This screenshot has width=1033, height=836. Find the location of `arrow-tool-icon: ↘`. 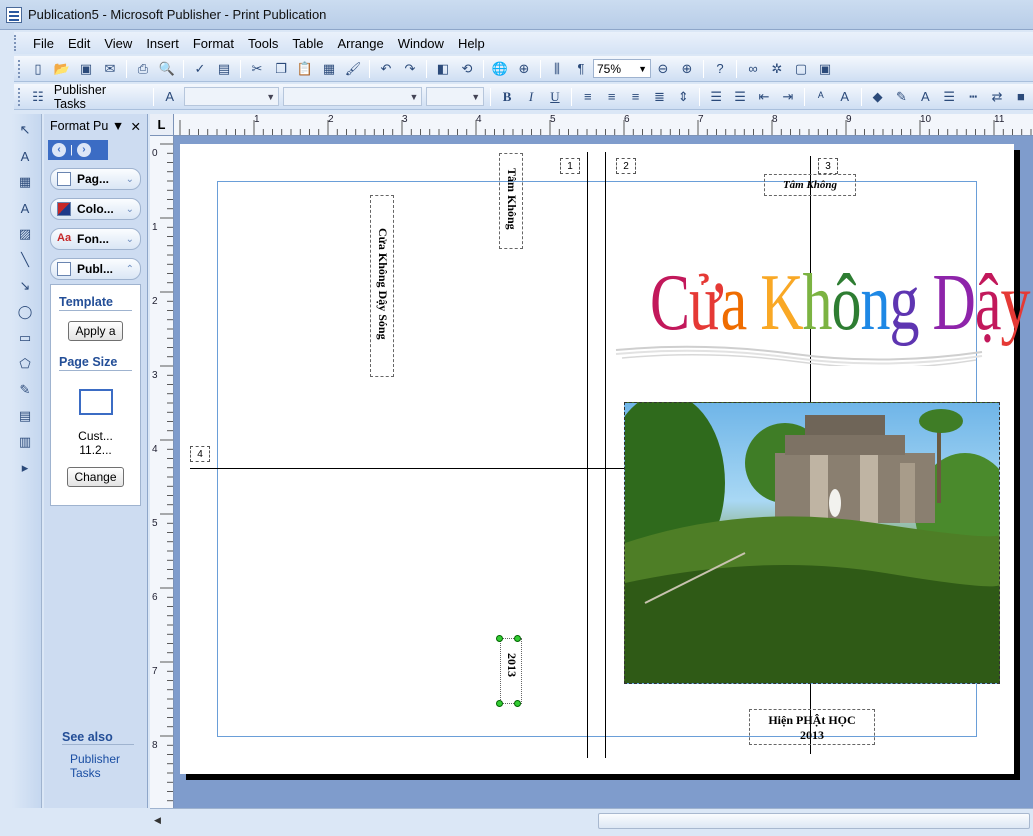

arrow-tool-icon: ↘ is located at coordinates (25, 286).